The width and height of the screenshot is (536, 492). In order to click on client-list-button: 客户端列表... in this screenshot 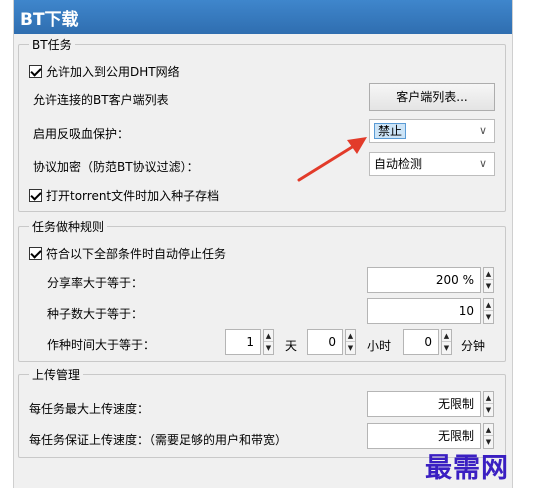, I will do `click(432, 97)`.